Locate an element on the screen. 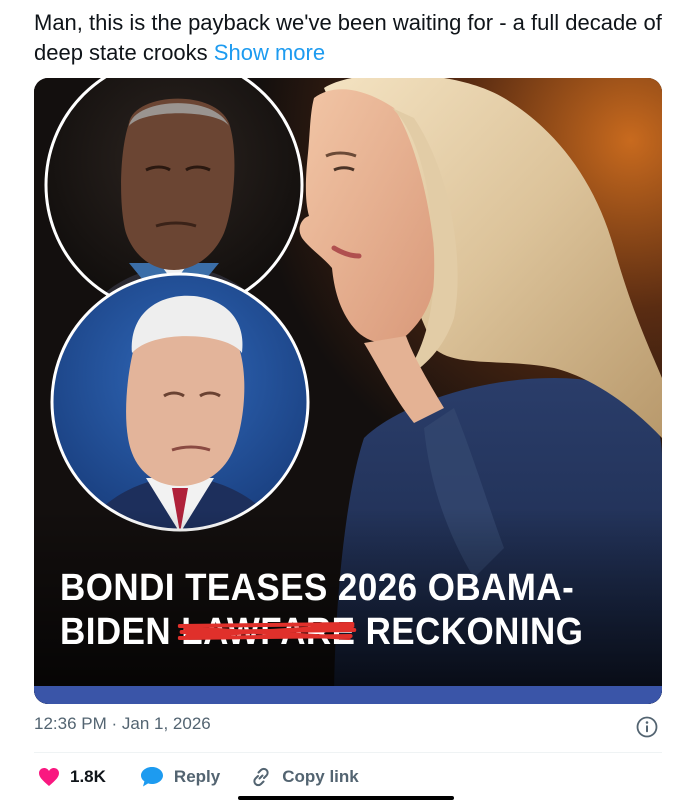  action-bar: 1.8K Reply Copy link is located at coordinates (196, 777).